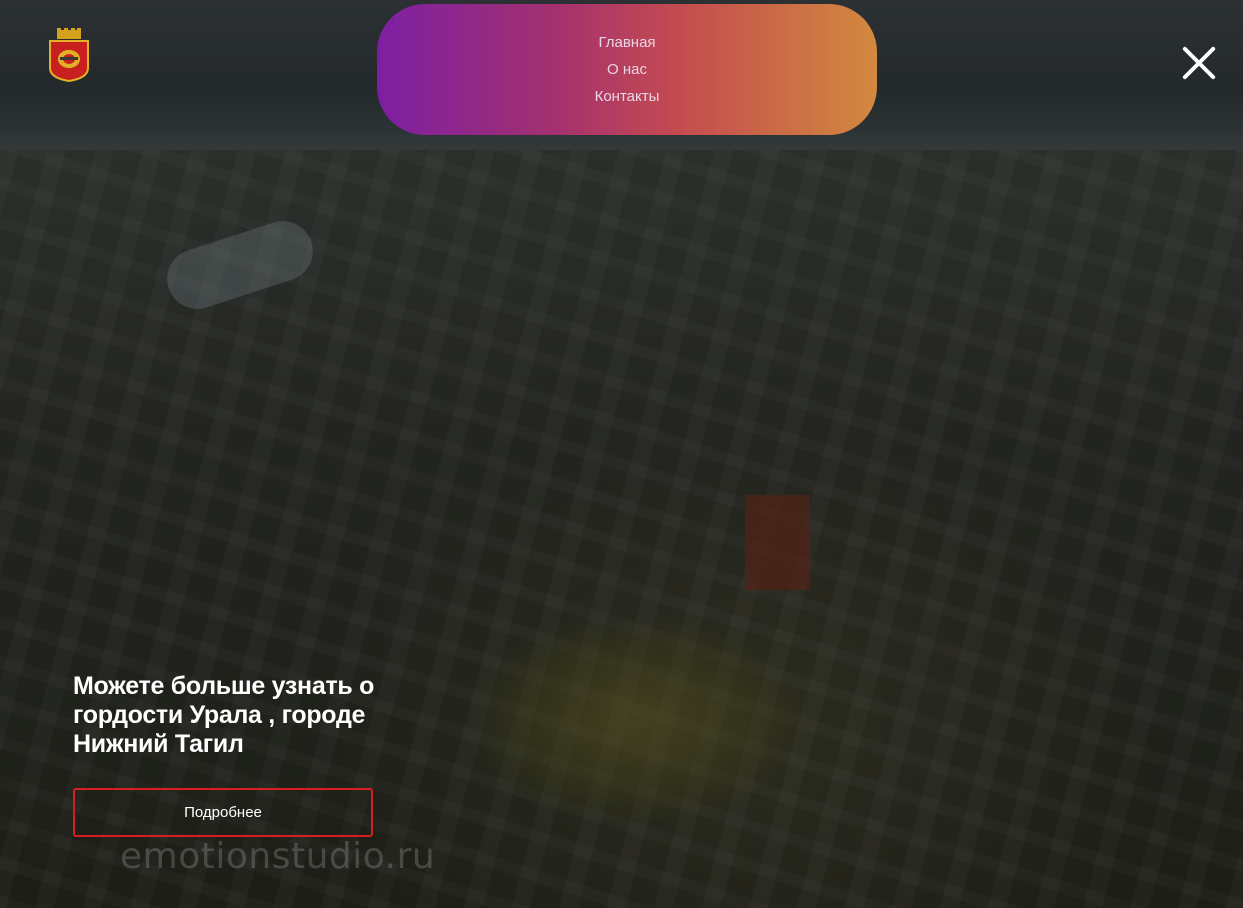  I want to click on city-coat-of-arms-icon, so click(69, 55).